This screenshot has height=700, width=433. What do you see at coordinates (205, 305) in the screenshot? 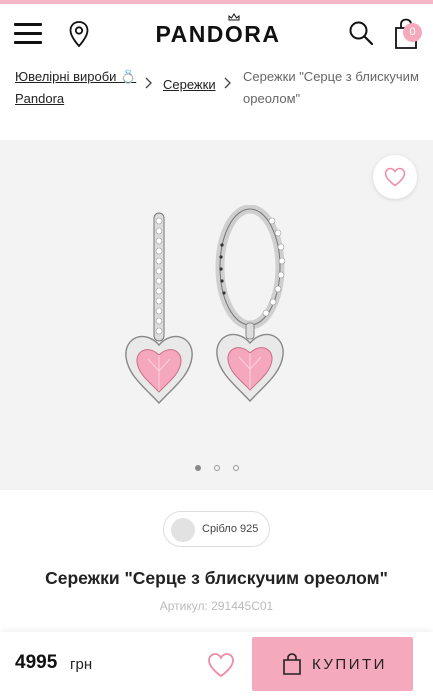
I see `product-image` at bounding box center [205, 305].